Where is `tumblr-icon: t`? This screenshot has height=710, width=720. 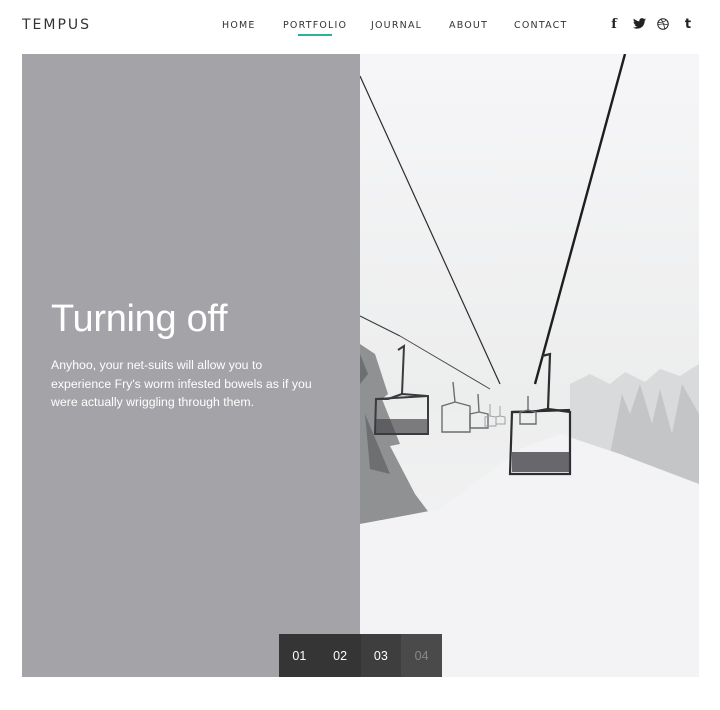 tumblr-icon: t is located at coordinates (688, 25).